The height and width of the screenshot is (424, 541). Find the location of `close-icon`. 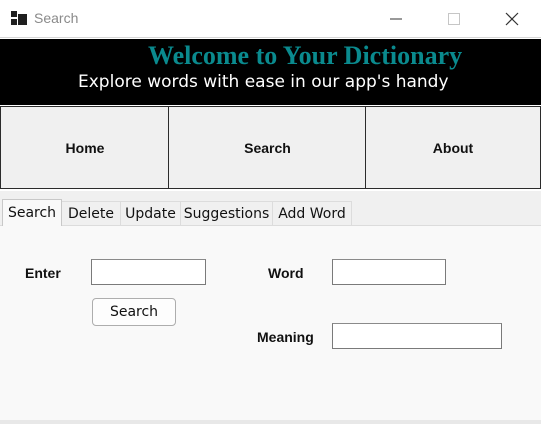

close-icon is located at coordinates (512, 19).